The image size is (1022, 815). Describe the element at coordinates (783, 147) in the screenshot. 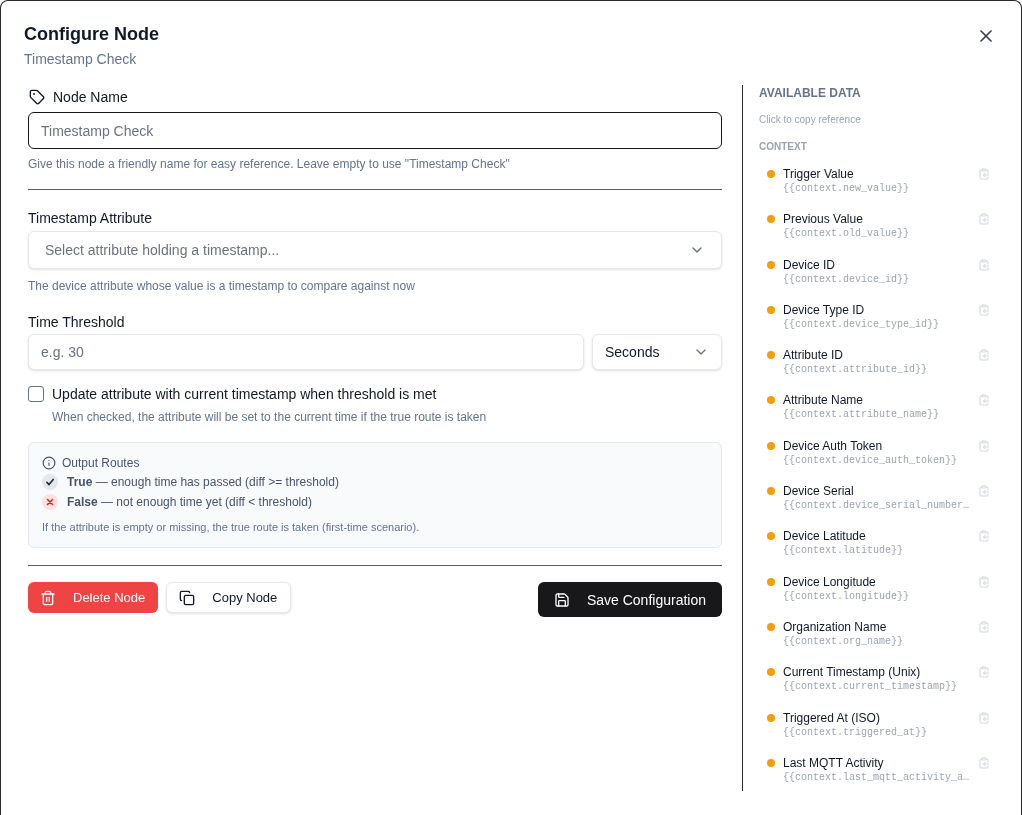

I see `section-heading: CONTEXT` at that location.